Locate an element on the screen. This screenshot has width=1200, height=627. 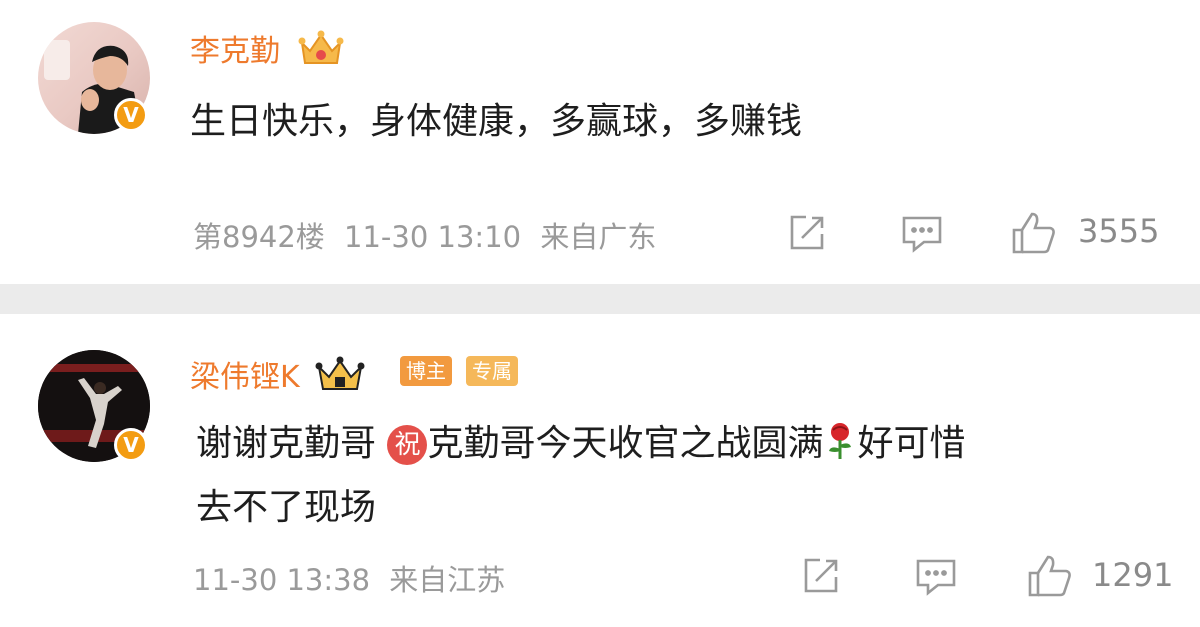
comment-time: 11-30 13:38 is located at coordinates (282, 580).